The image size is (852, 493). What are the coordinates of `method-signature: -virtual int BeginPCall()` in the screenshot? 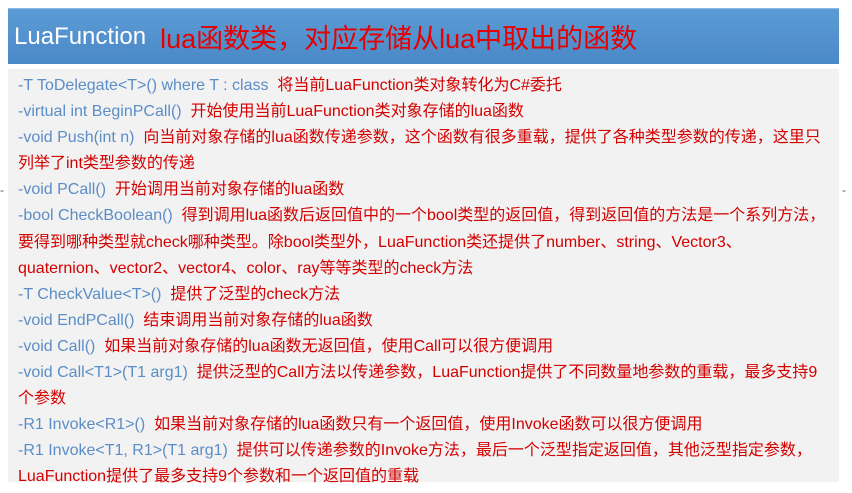 It's located at (100, 112).